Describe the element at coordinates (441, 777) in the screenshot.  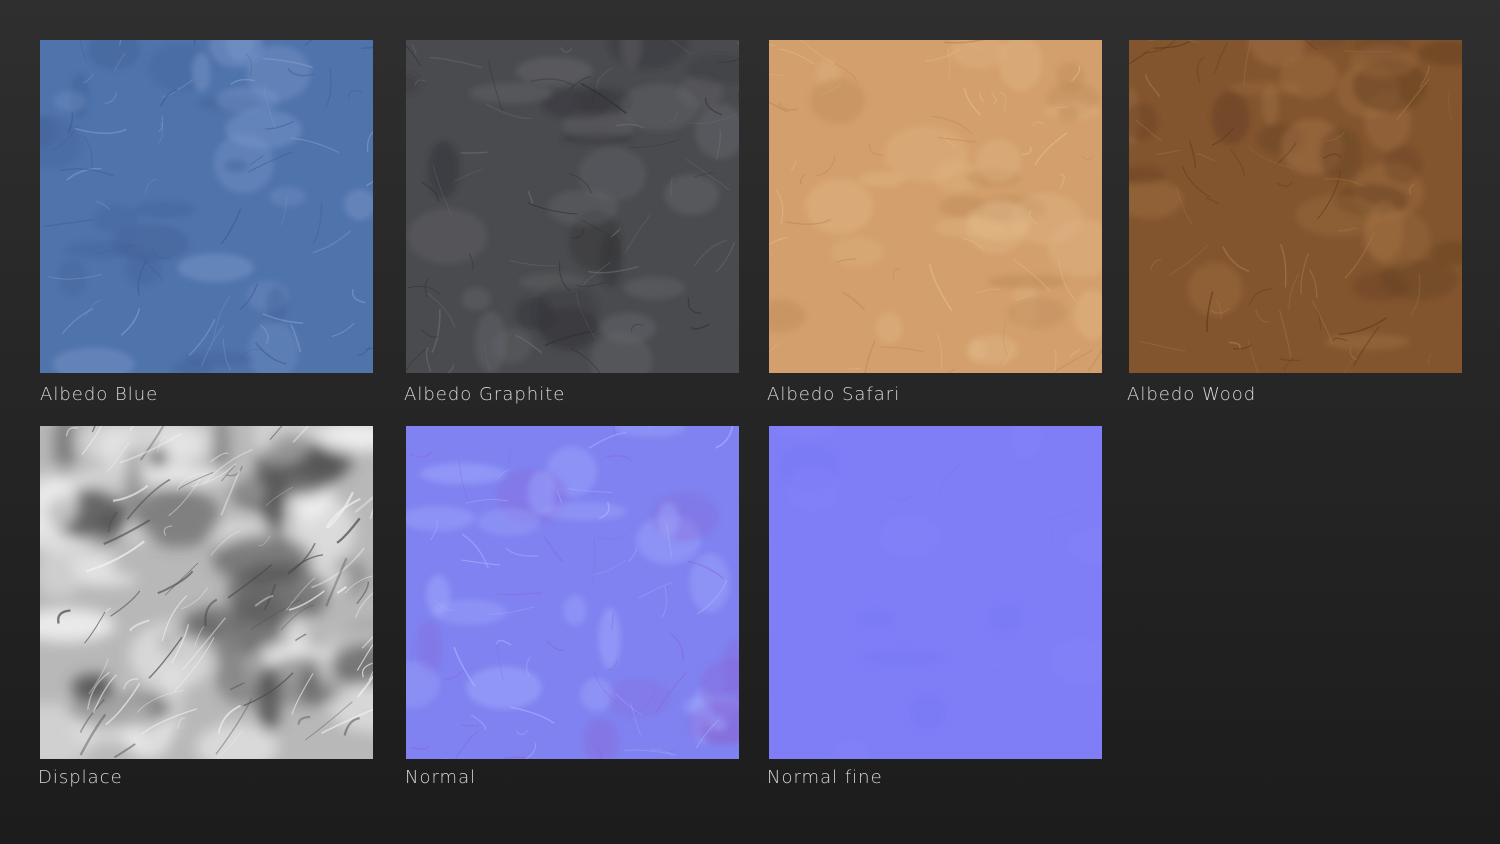
I see `texture-label: Normal` at that location.